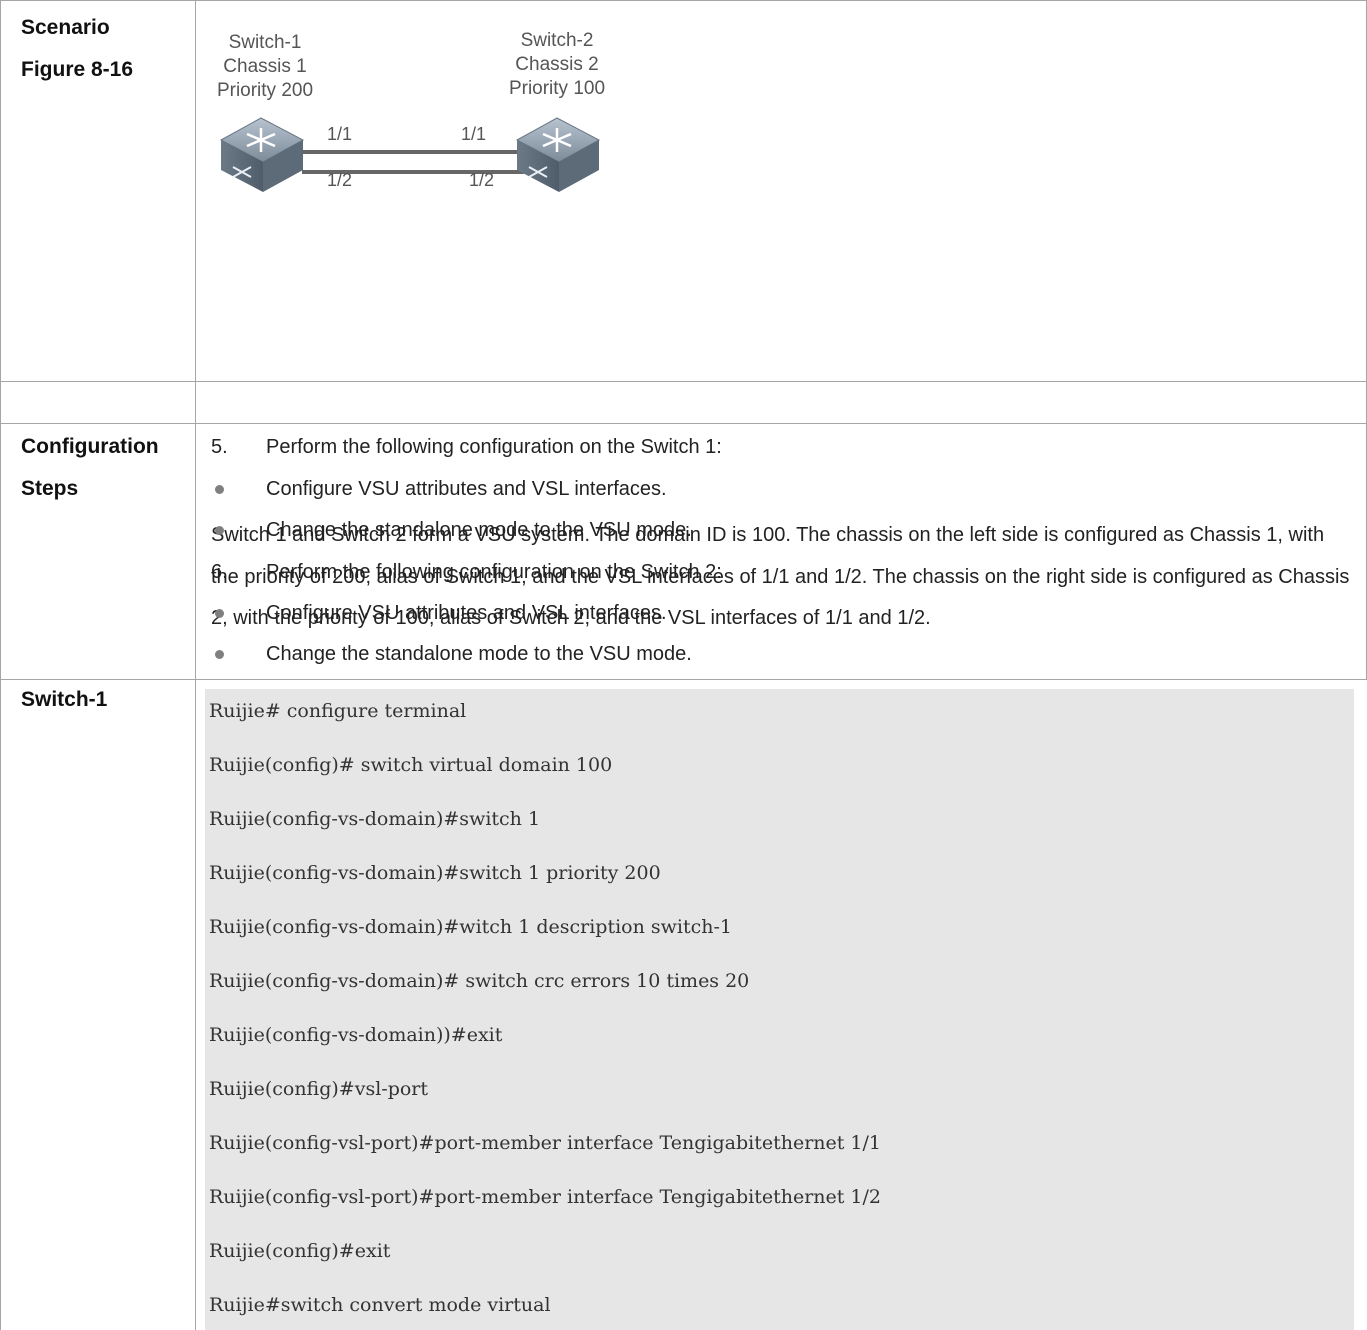 This screenshot has height=1330, width=1367. What do you see at coordinates (339, 180) in the screenshot?
I see `port-left-bottom: 1/2` at bounding box center [339, 180].